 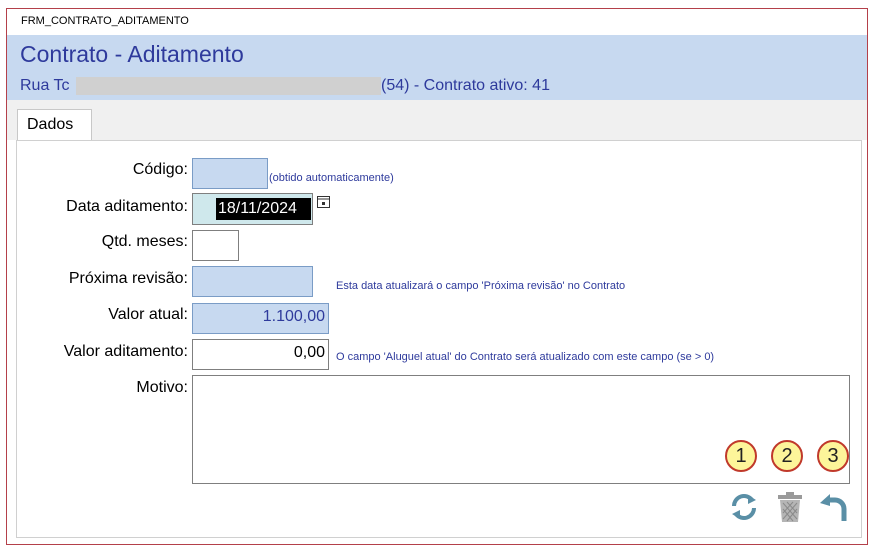 I want to click on undo-icon, so click(x=833, y=507).